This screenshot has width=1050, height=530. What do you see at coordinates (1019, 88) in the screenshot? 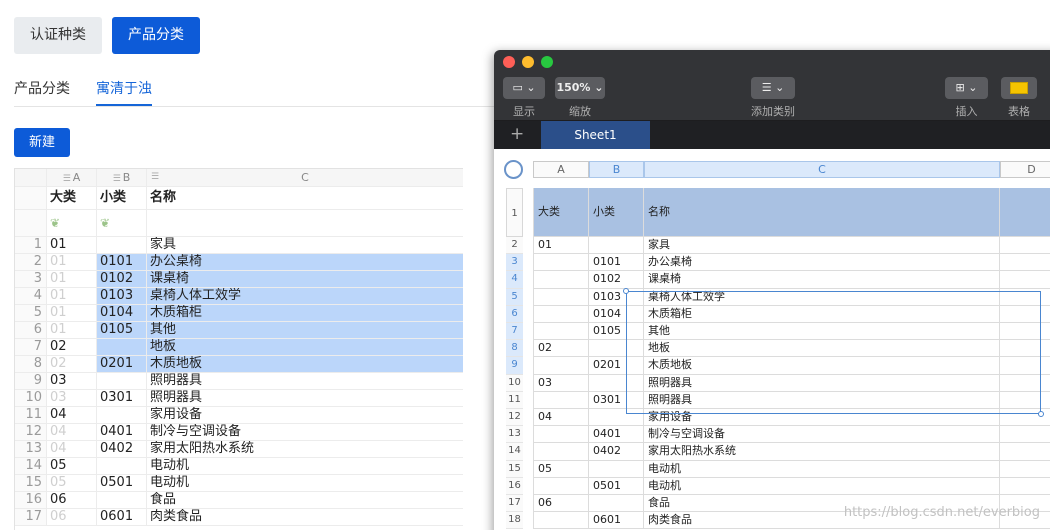
I see `table-button` at bounding box center [1019, 88].